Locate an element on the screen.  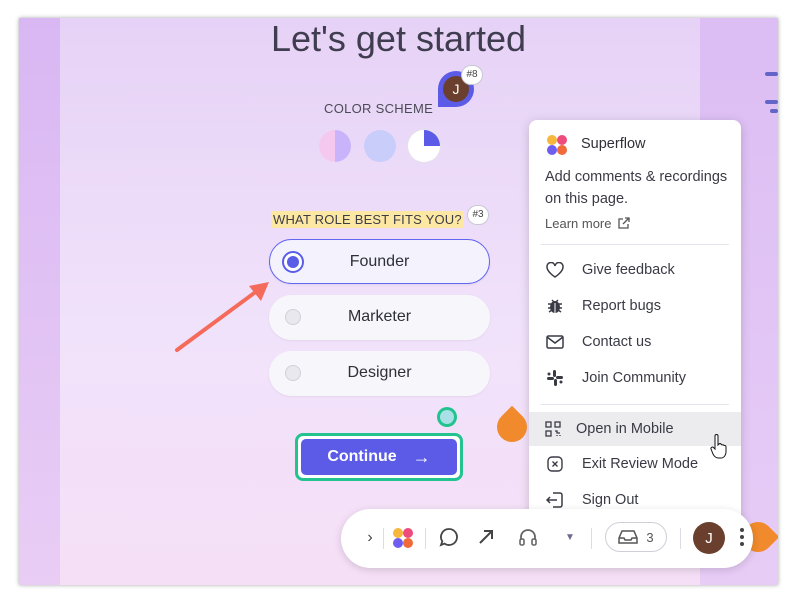
menu-item-give-feedback: Give feedback is located at coordinates (635, 270).